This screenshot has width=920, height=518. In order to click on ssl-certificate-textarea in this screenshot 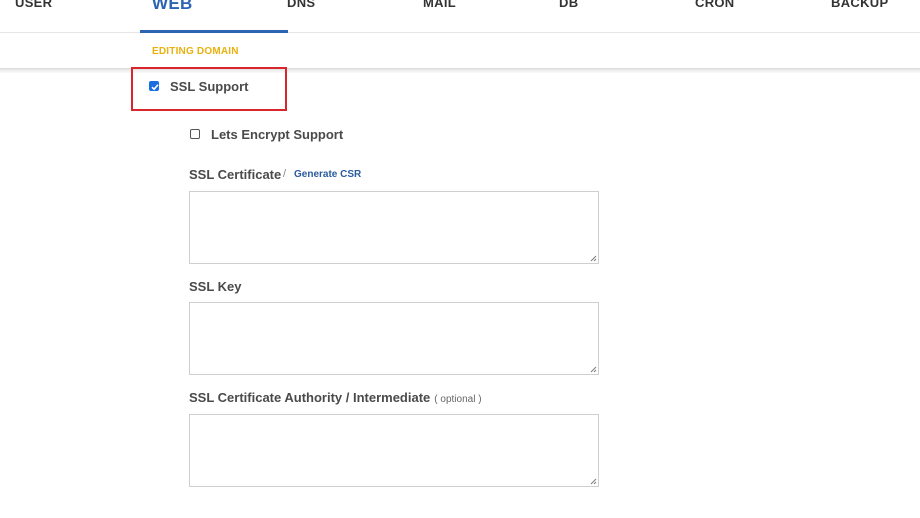, I will do `click(394, 227)`.